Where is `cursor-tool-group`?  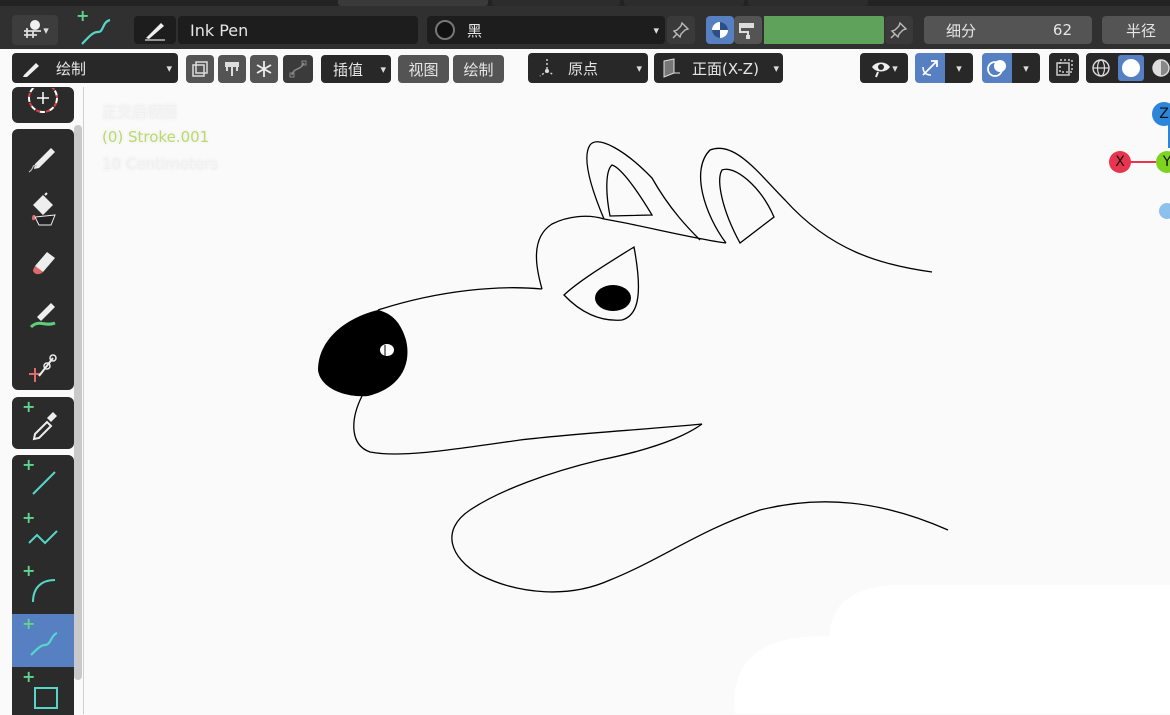
cursor-tool-group is located at coordinates (43, 105).